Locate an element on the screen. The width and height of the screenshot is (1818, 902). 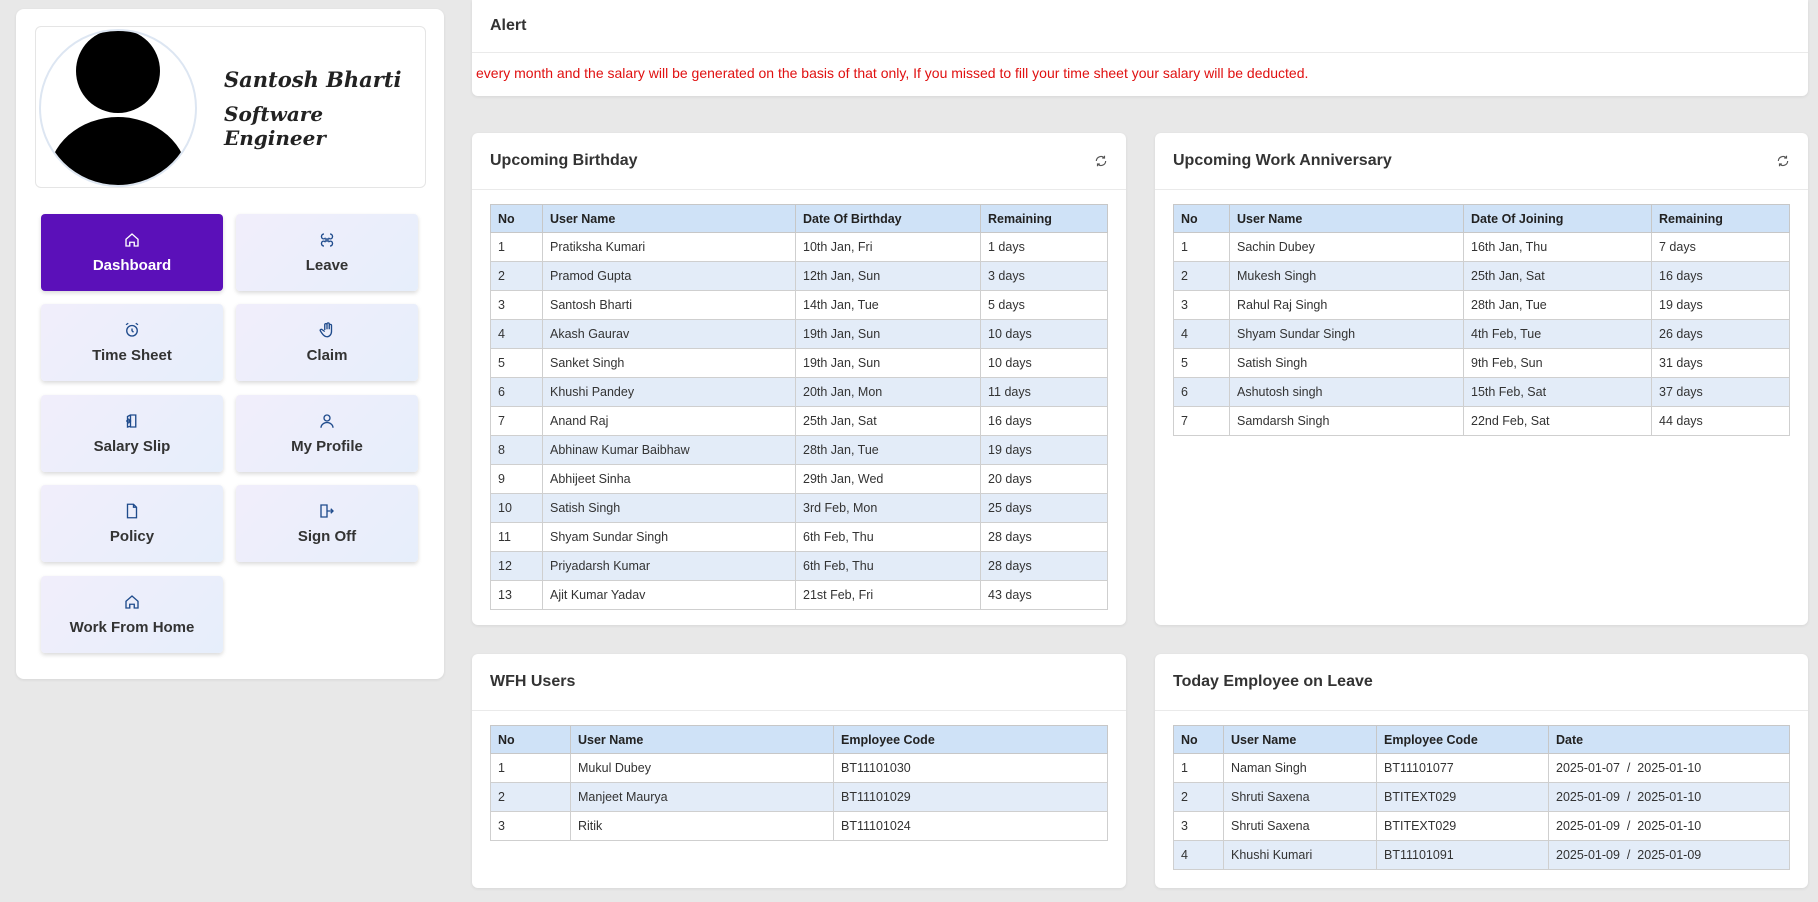
column-header: No is located at coordinates (1201, 218).